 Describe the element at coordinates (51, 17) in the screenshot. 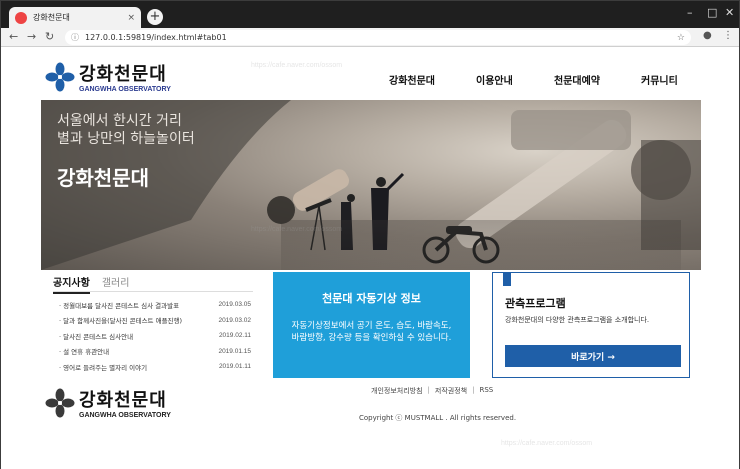

I see `tab-title: 강화천문대` at that location.